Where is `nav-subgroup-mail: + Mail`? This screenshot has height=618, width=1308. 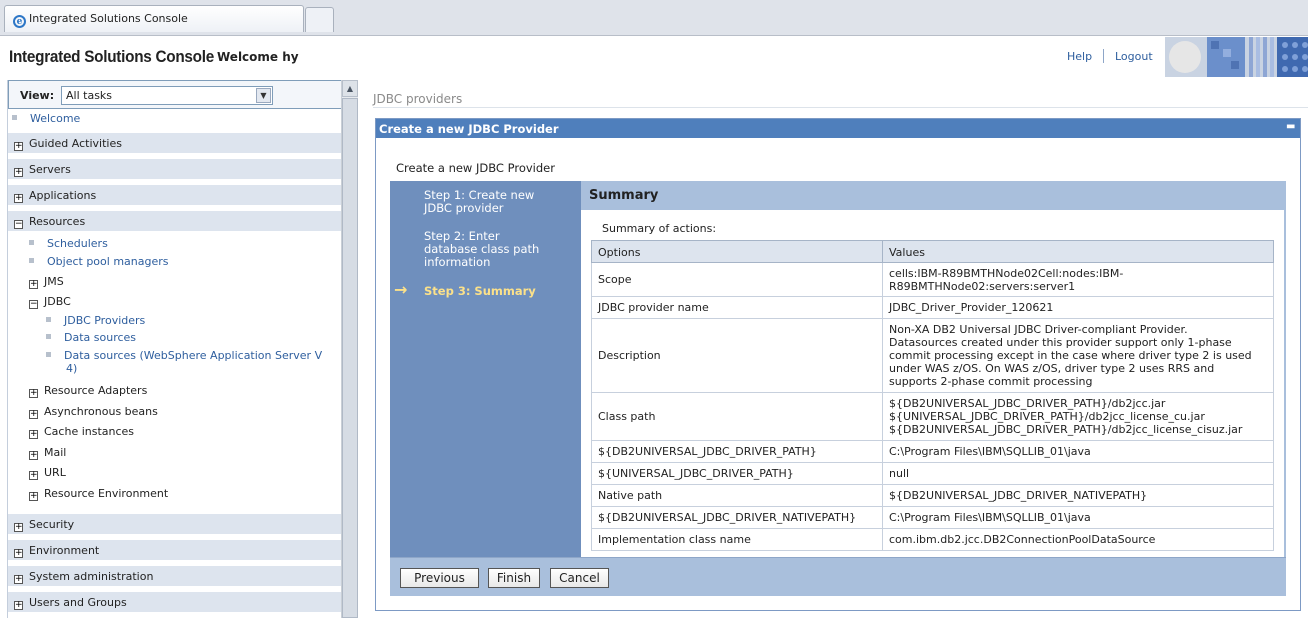 nav-subgroup-mail: + Mail is located at coordinates (47, 453).